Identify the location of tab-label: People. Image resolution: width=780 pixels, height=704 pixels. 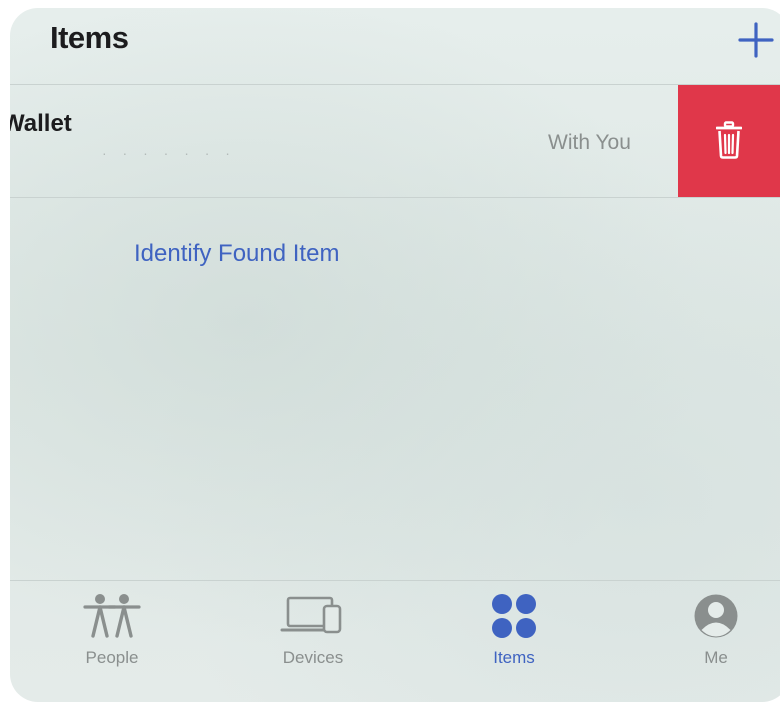
(112, 657).